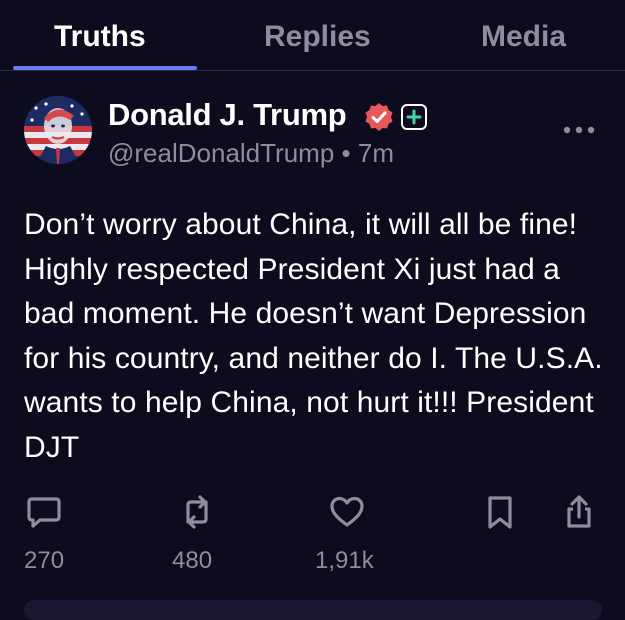  Describe the element at coordinates (227, 115) in the screenshot. I see `author-name: Donald J. Trump` at that location.